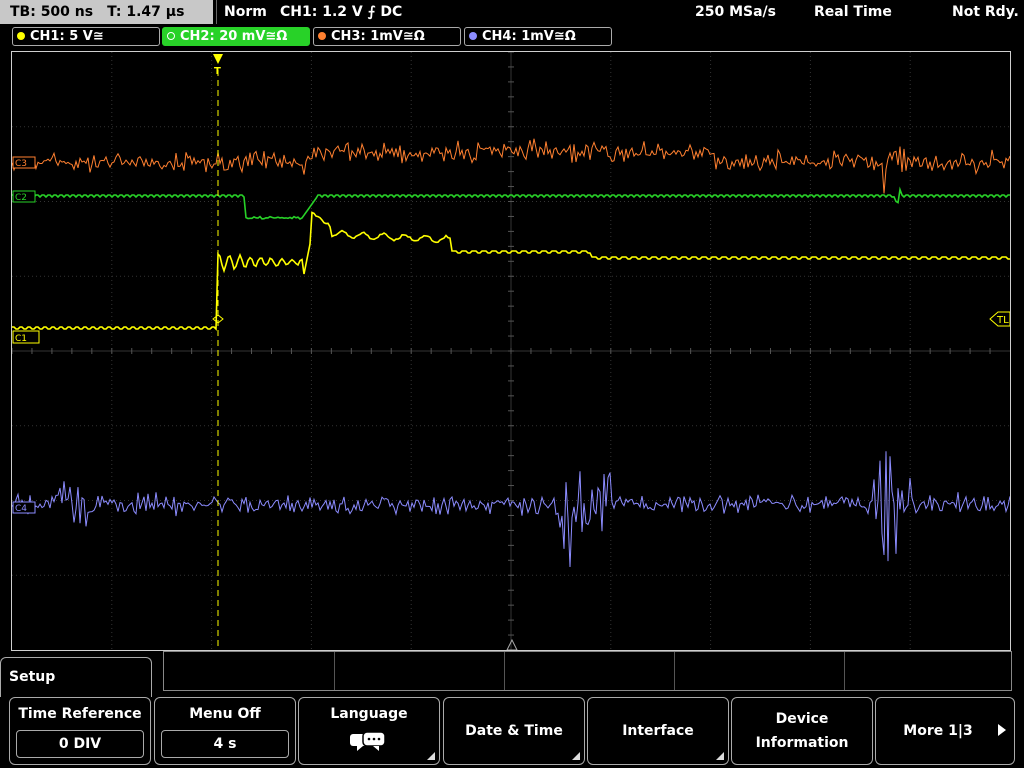  I want to click on menu-off-label: Menu Off, so click(225, 714).